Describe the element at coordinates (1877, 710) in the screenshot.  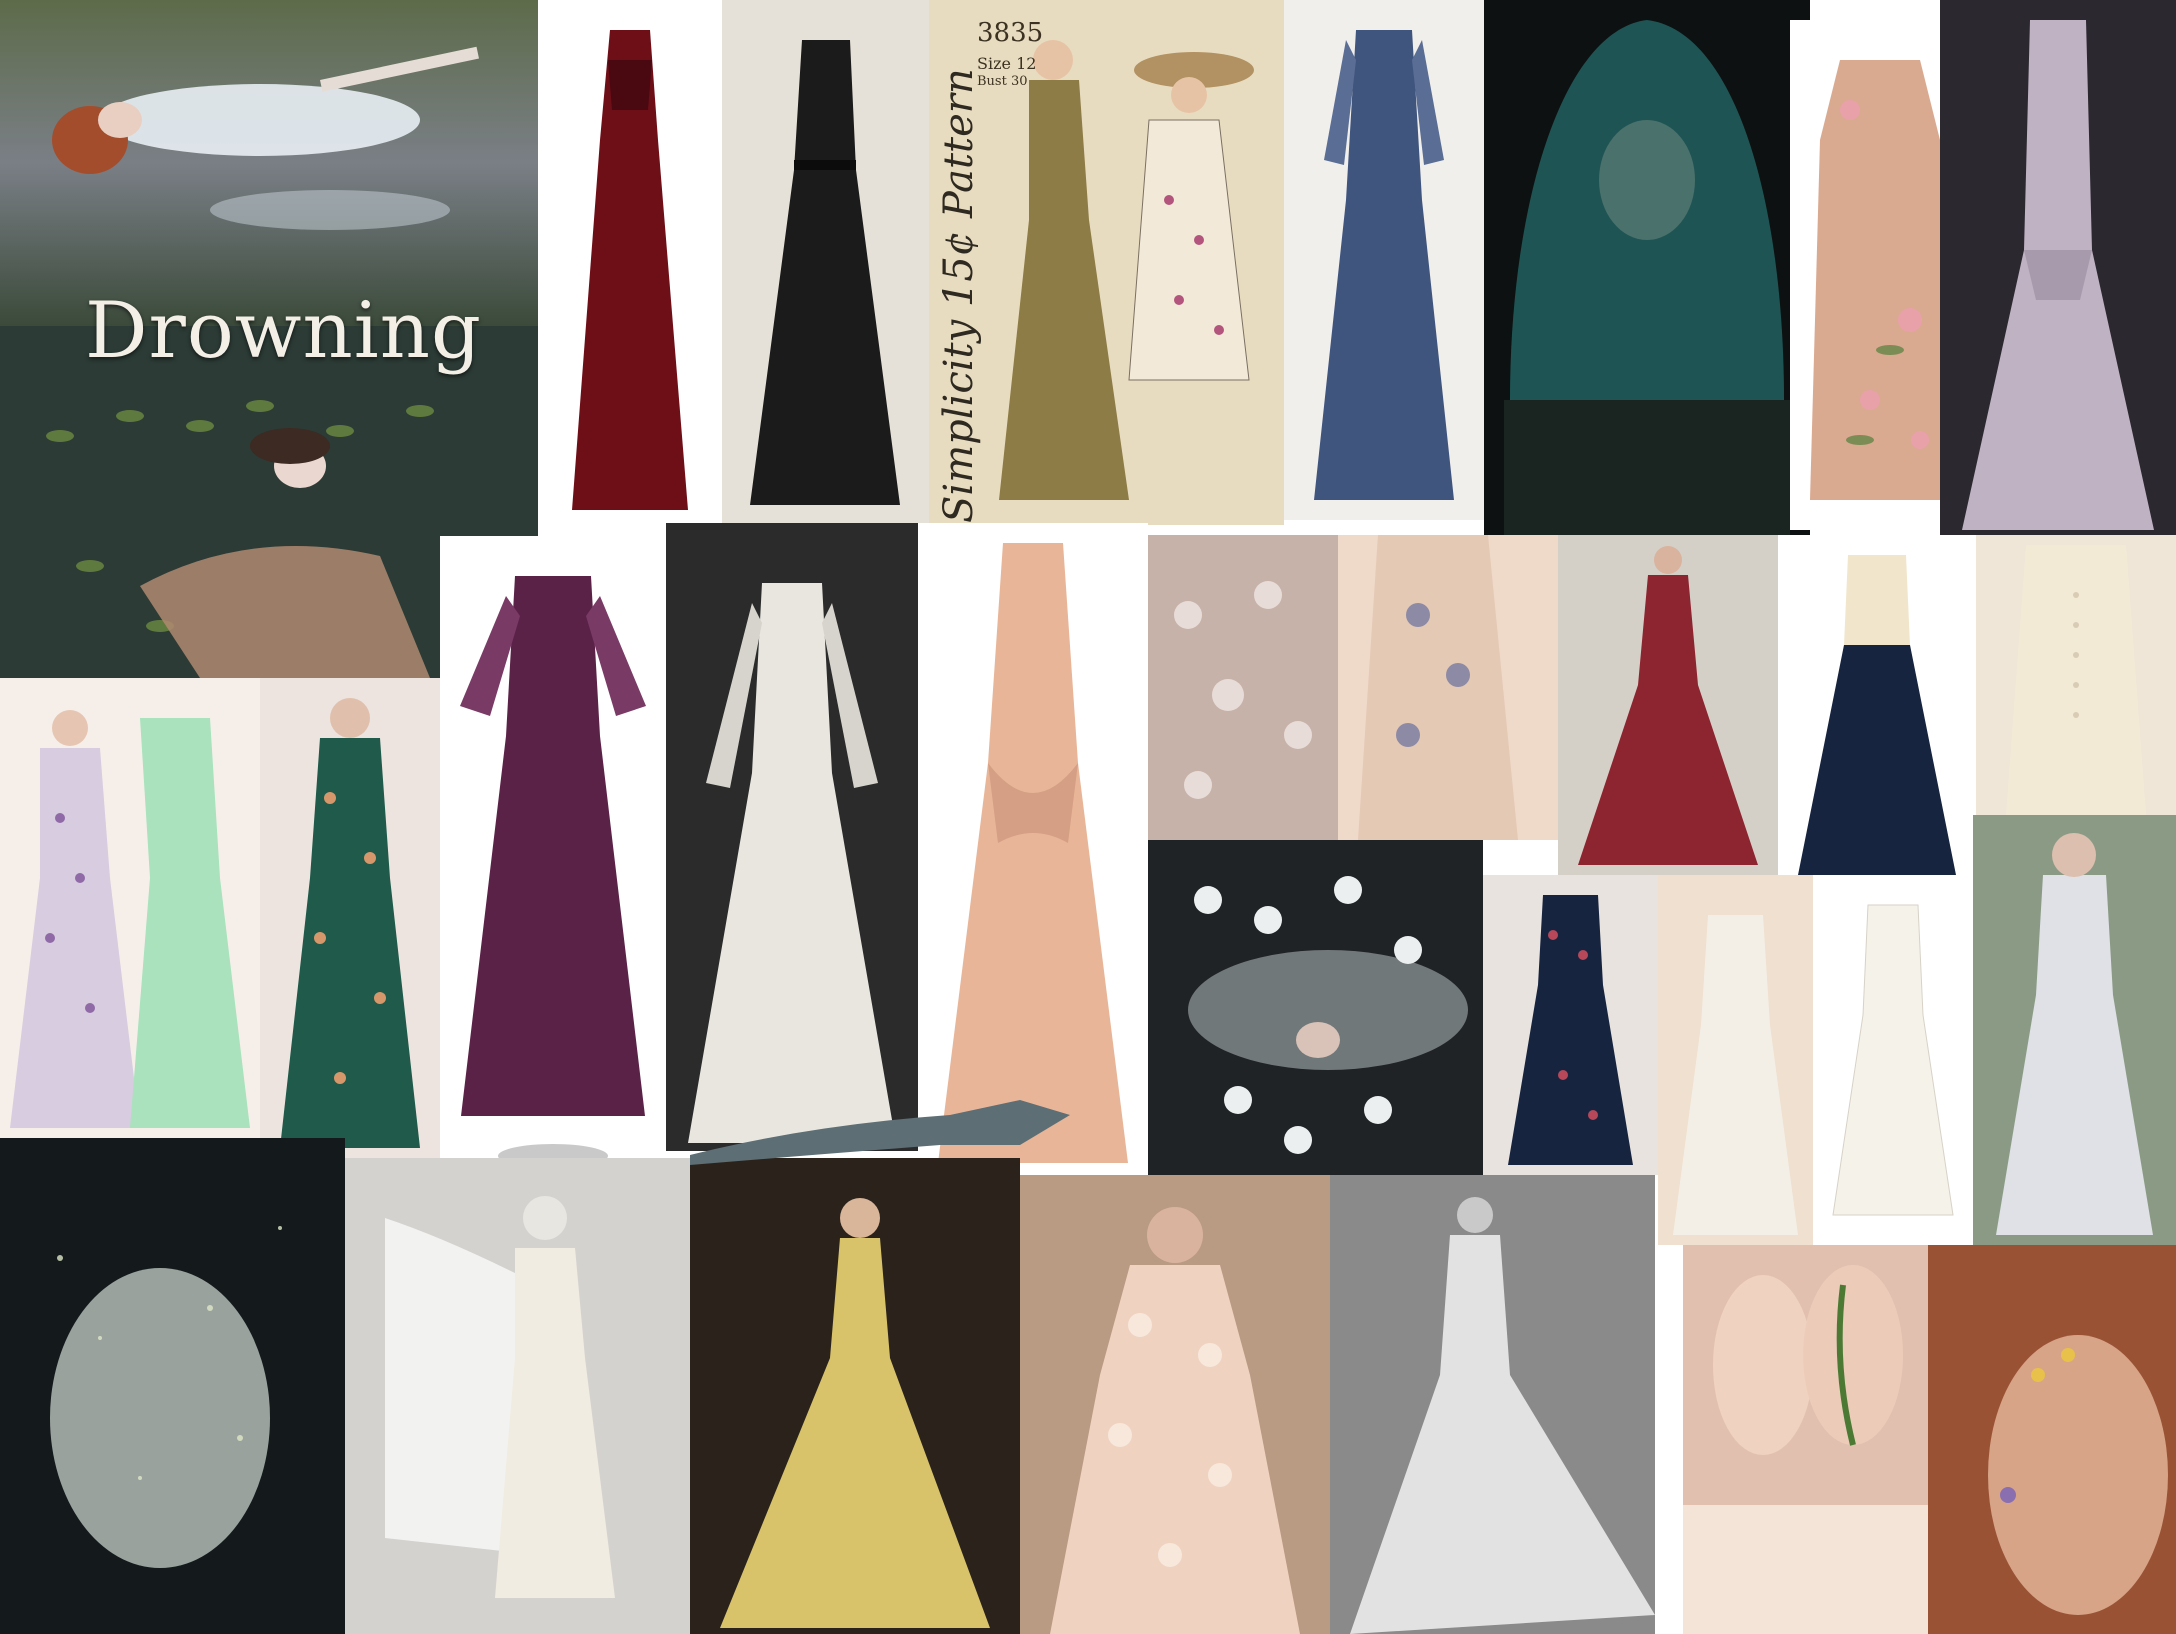
I see `navy-ivory-gown` at that location.